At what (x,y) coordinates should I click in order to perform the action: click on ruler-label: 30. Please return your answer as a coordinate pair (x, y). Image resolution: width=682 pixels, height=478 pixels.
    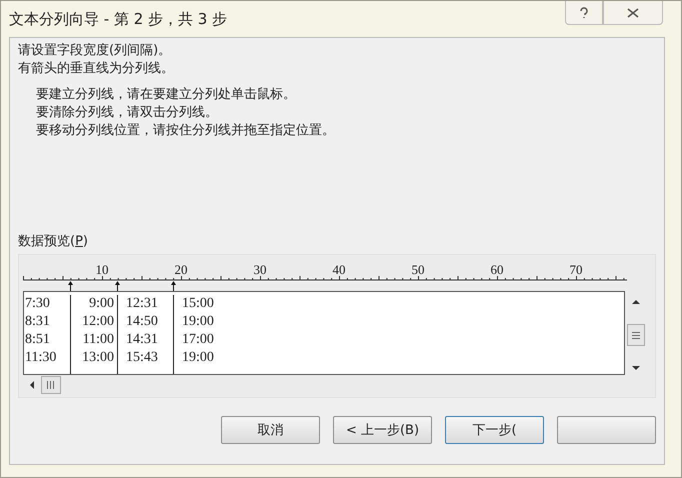
    Looking at the image, I should click on (260, 269).